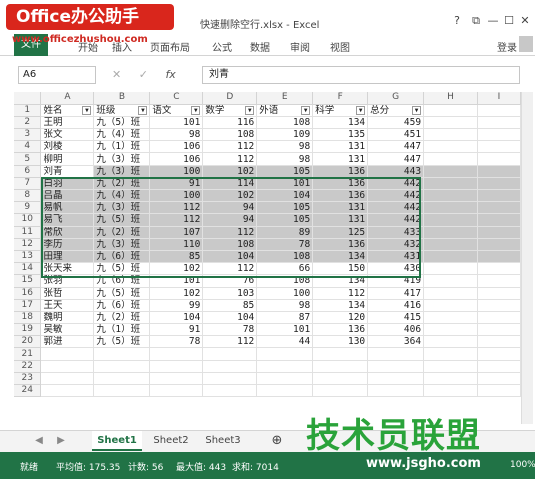  Describe the element at coordinates (28, 171) in the screenshot. I see `row-header: 6` at that location.